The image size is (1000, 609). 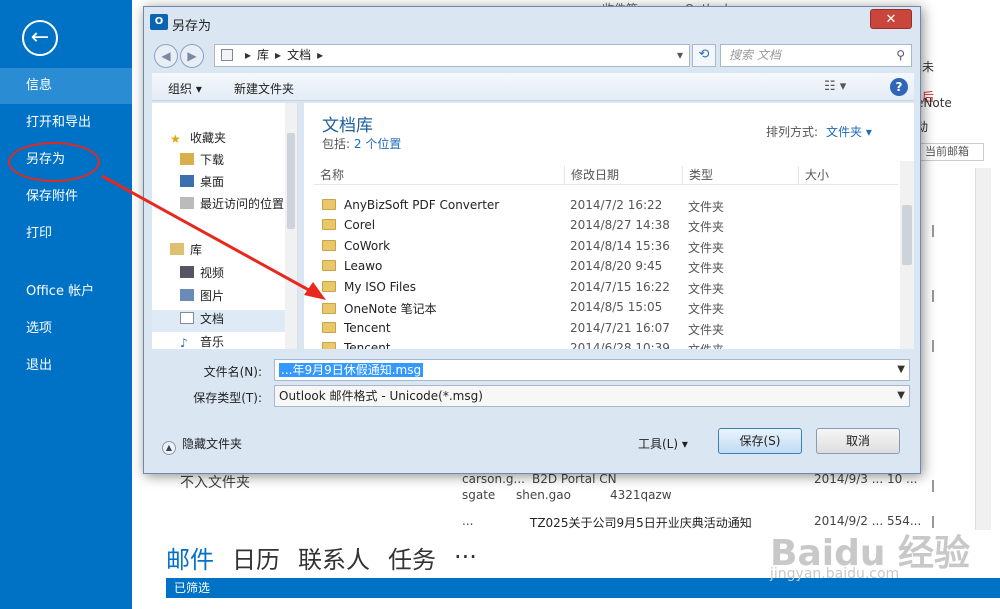 I want to click on library-icon, so click(x=227, y=55).